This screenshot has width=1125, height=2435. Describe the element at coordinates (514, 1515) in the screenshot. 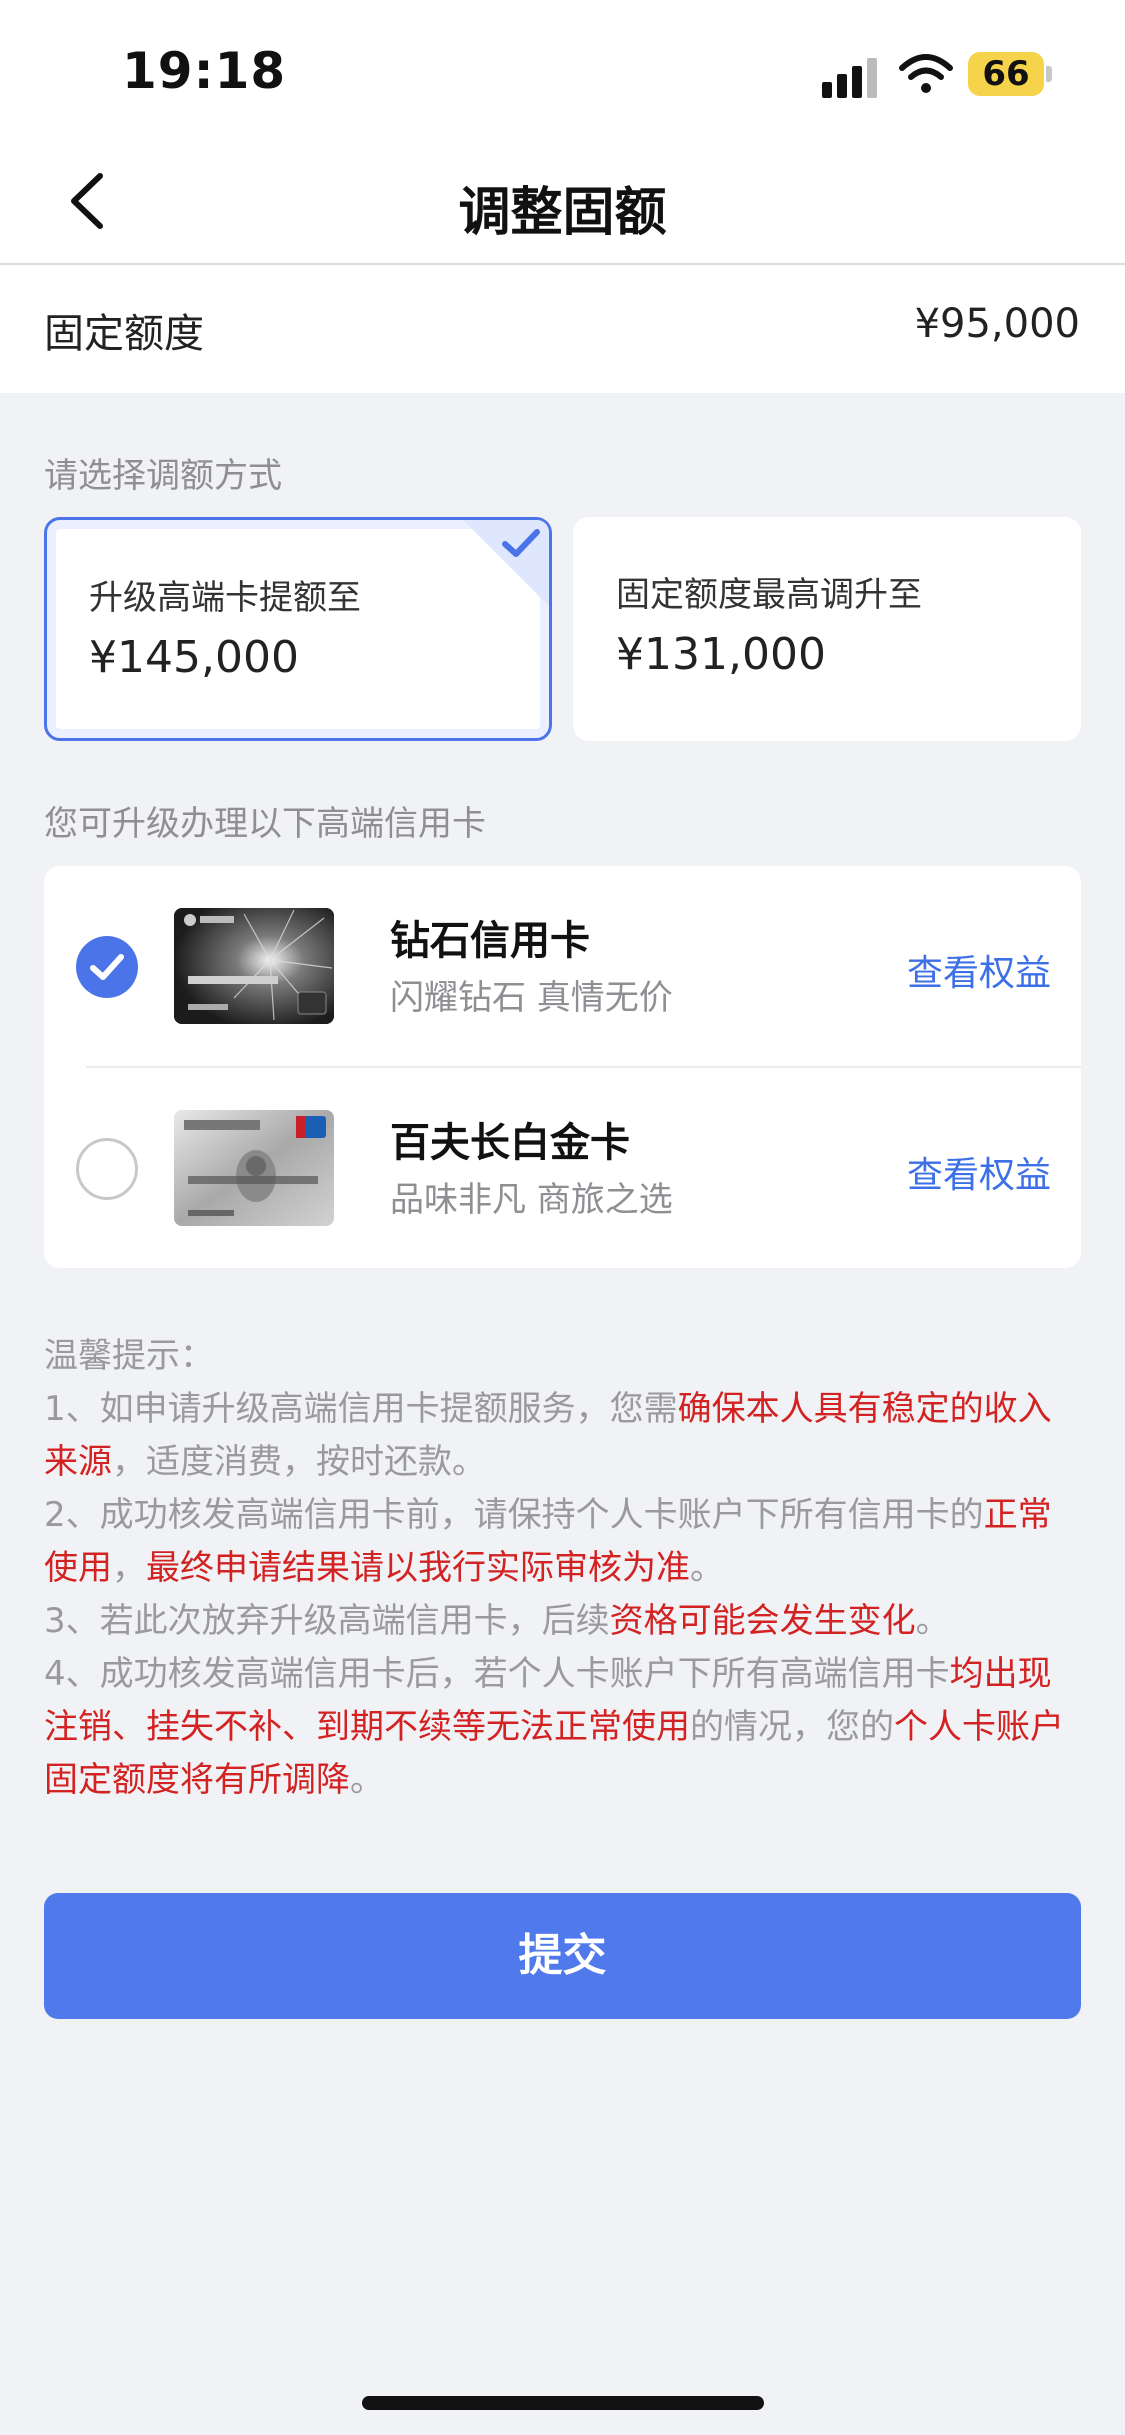

I see `tip-text: 2、成功核发高端信用卡前，请保持个人卡账户下所有信用卡的` at that location.